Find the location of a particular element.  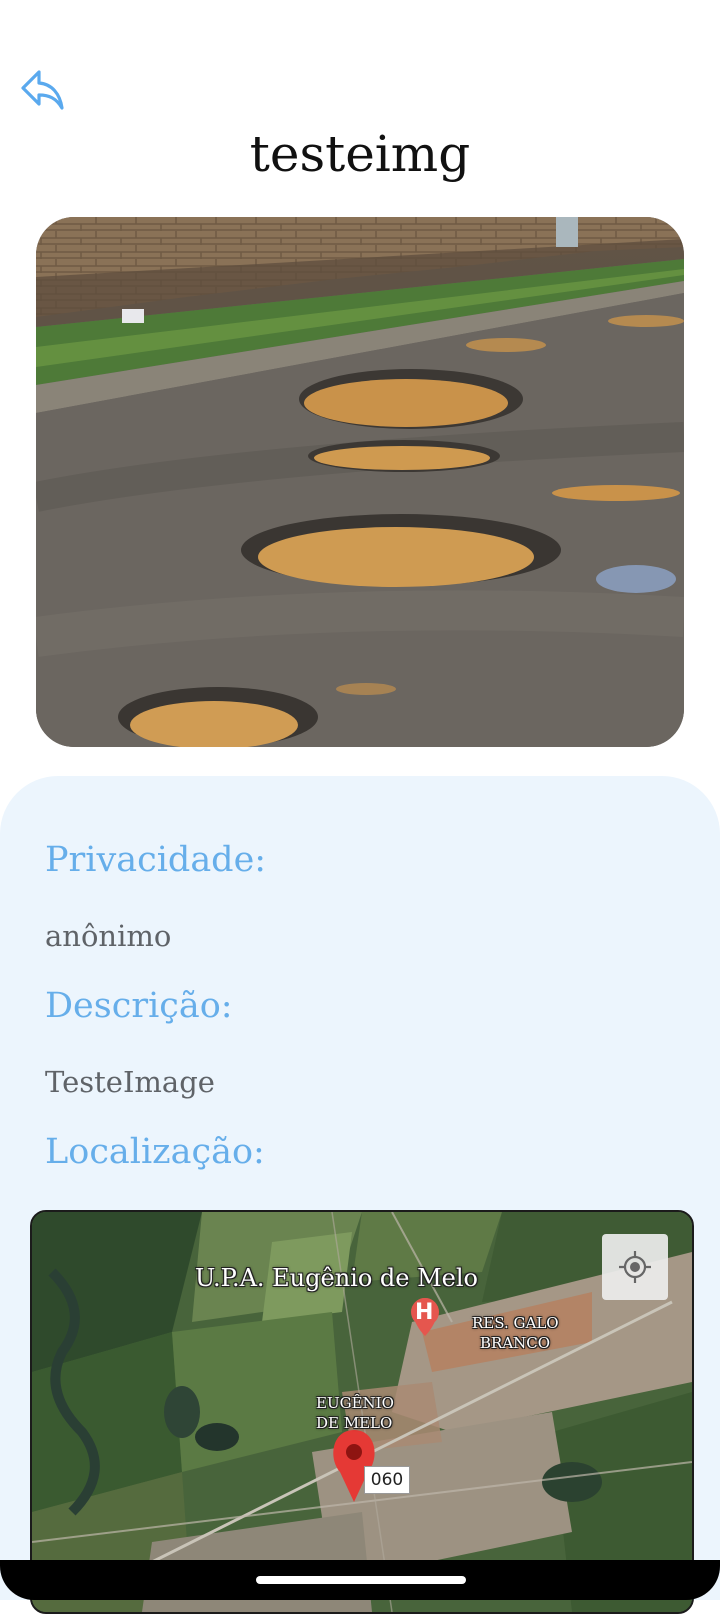

hospital-marker-letter: H is located at coordinates (424, 1312).